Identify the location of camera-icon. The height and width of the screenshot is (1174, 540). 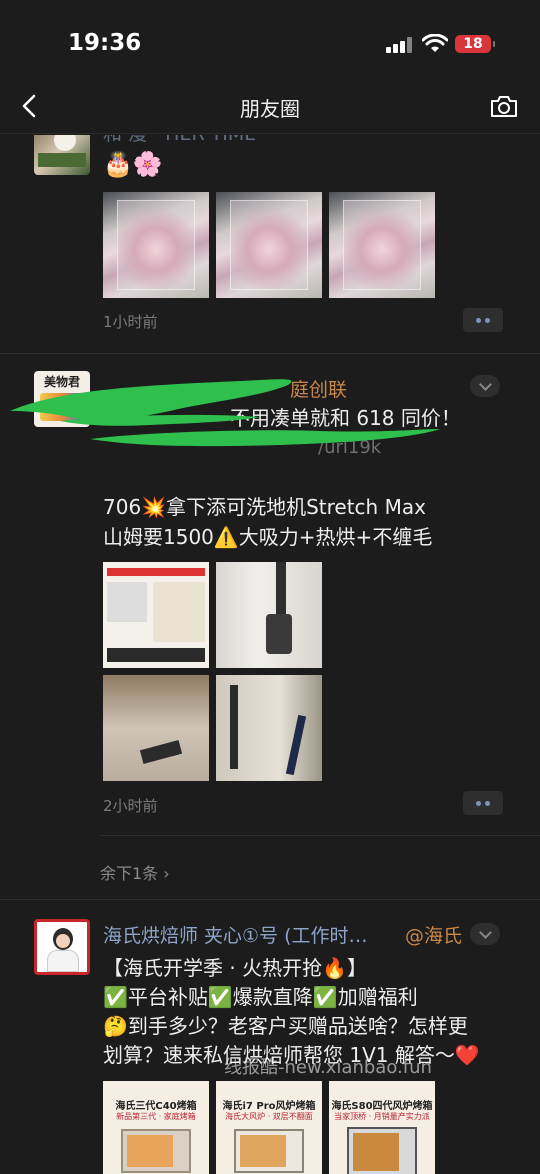
(504, 106).